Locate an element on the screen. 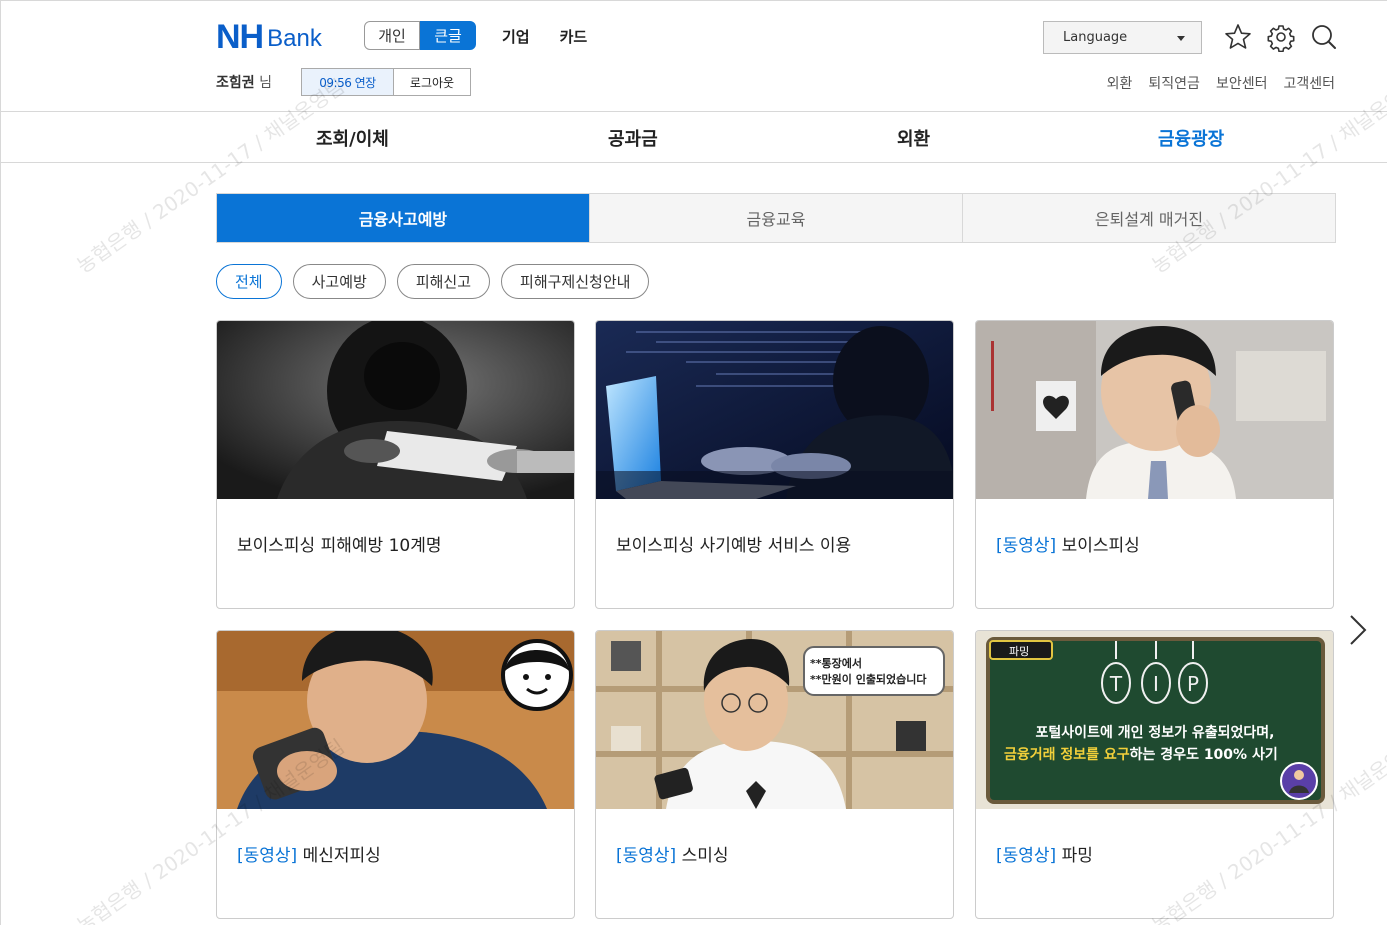  chip-damage-report: 피해신고 is located at coordinates (443, 281).